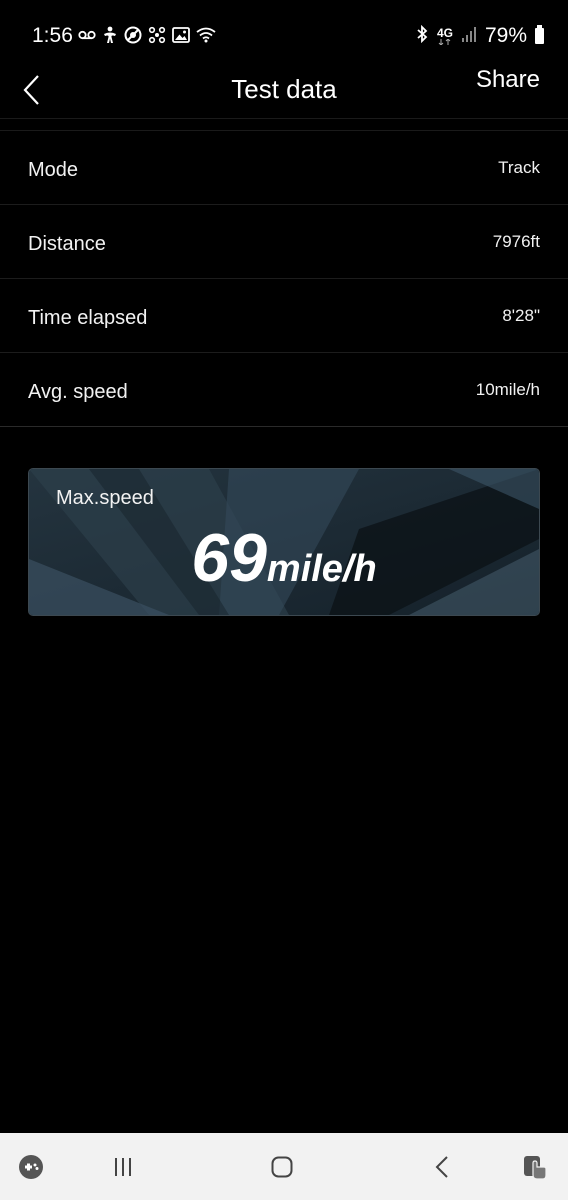 Image resolution: width=568 pixels, height=1200 pixels. Describe the element at coordinates (52, 35) in the screenshot. I see `status-time: 1:56` at that location.